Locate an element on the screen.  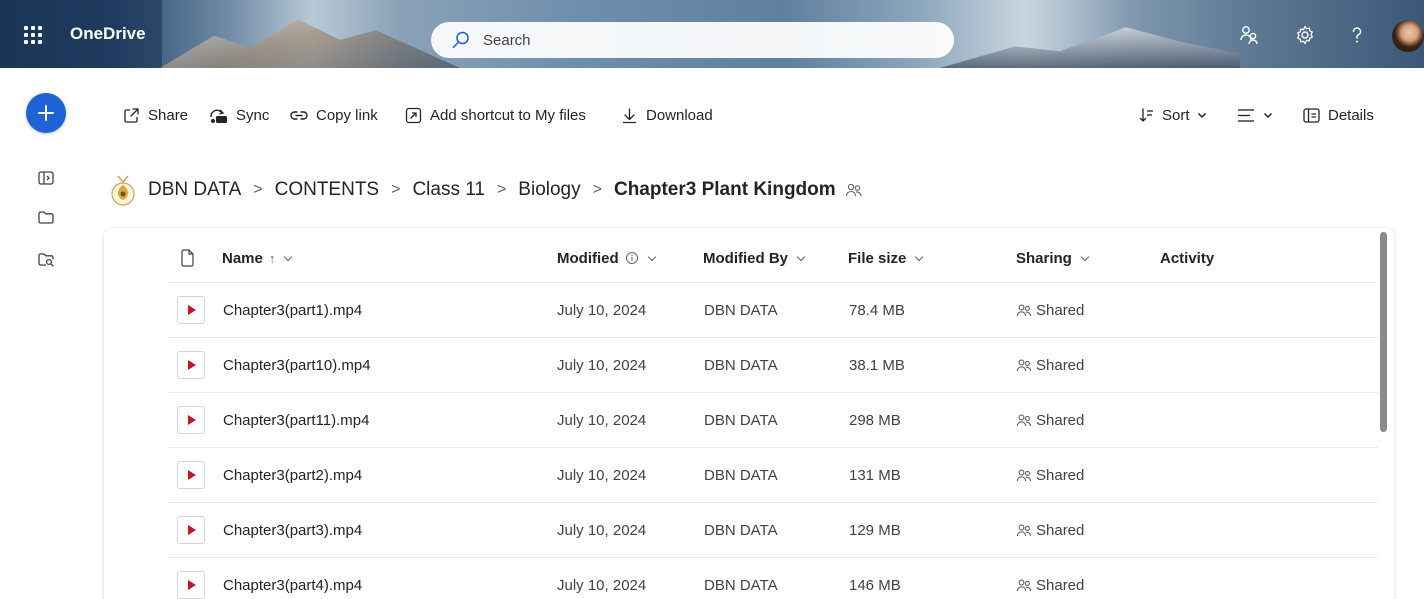
file-size: 146 MB is located at coordinates (875, 585).